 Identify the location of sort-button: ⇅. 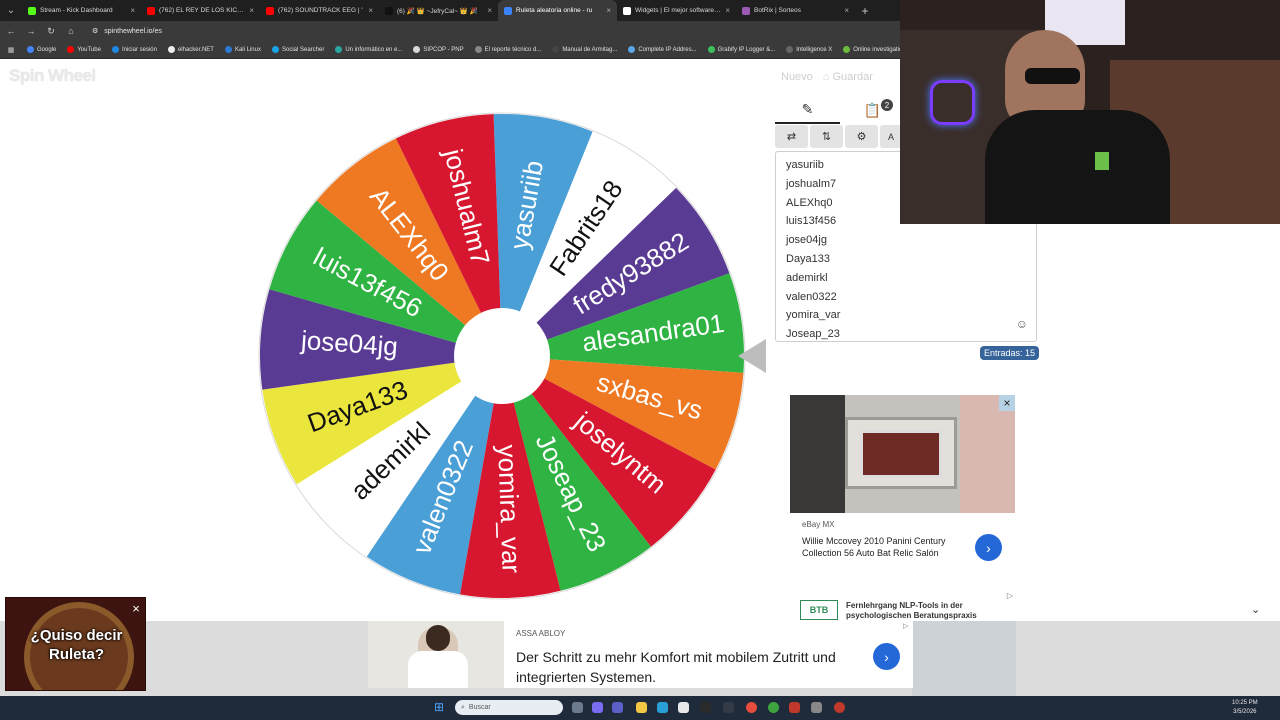
(826, 136).